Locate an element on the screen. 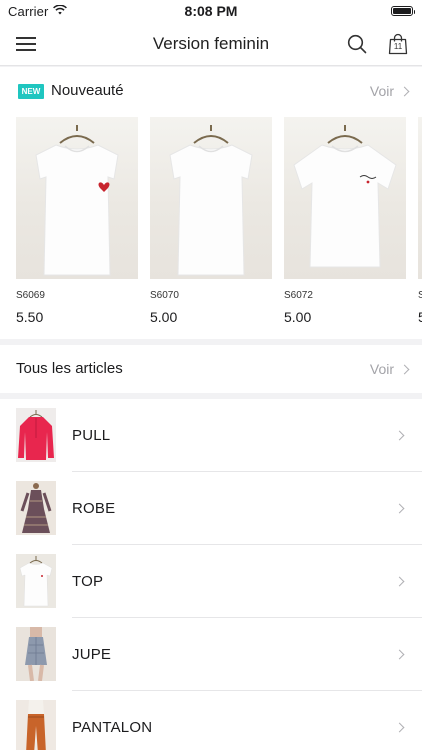  product-price: 5 is located at coordinates (420, 317).